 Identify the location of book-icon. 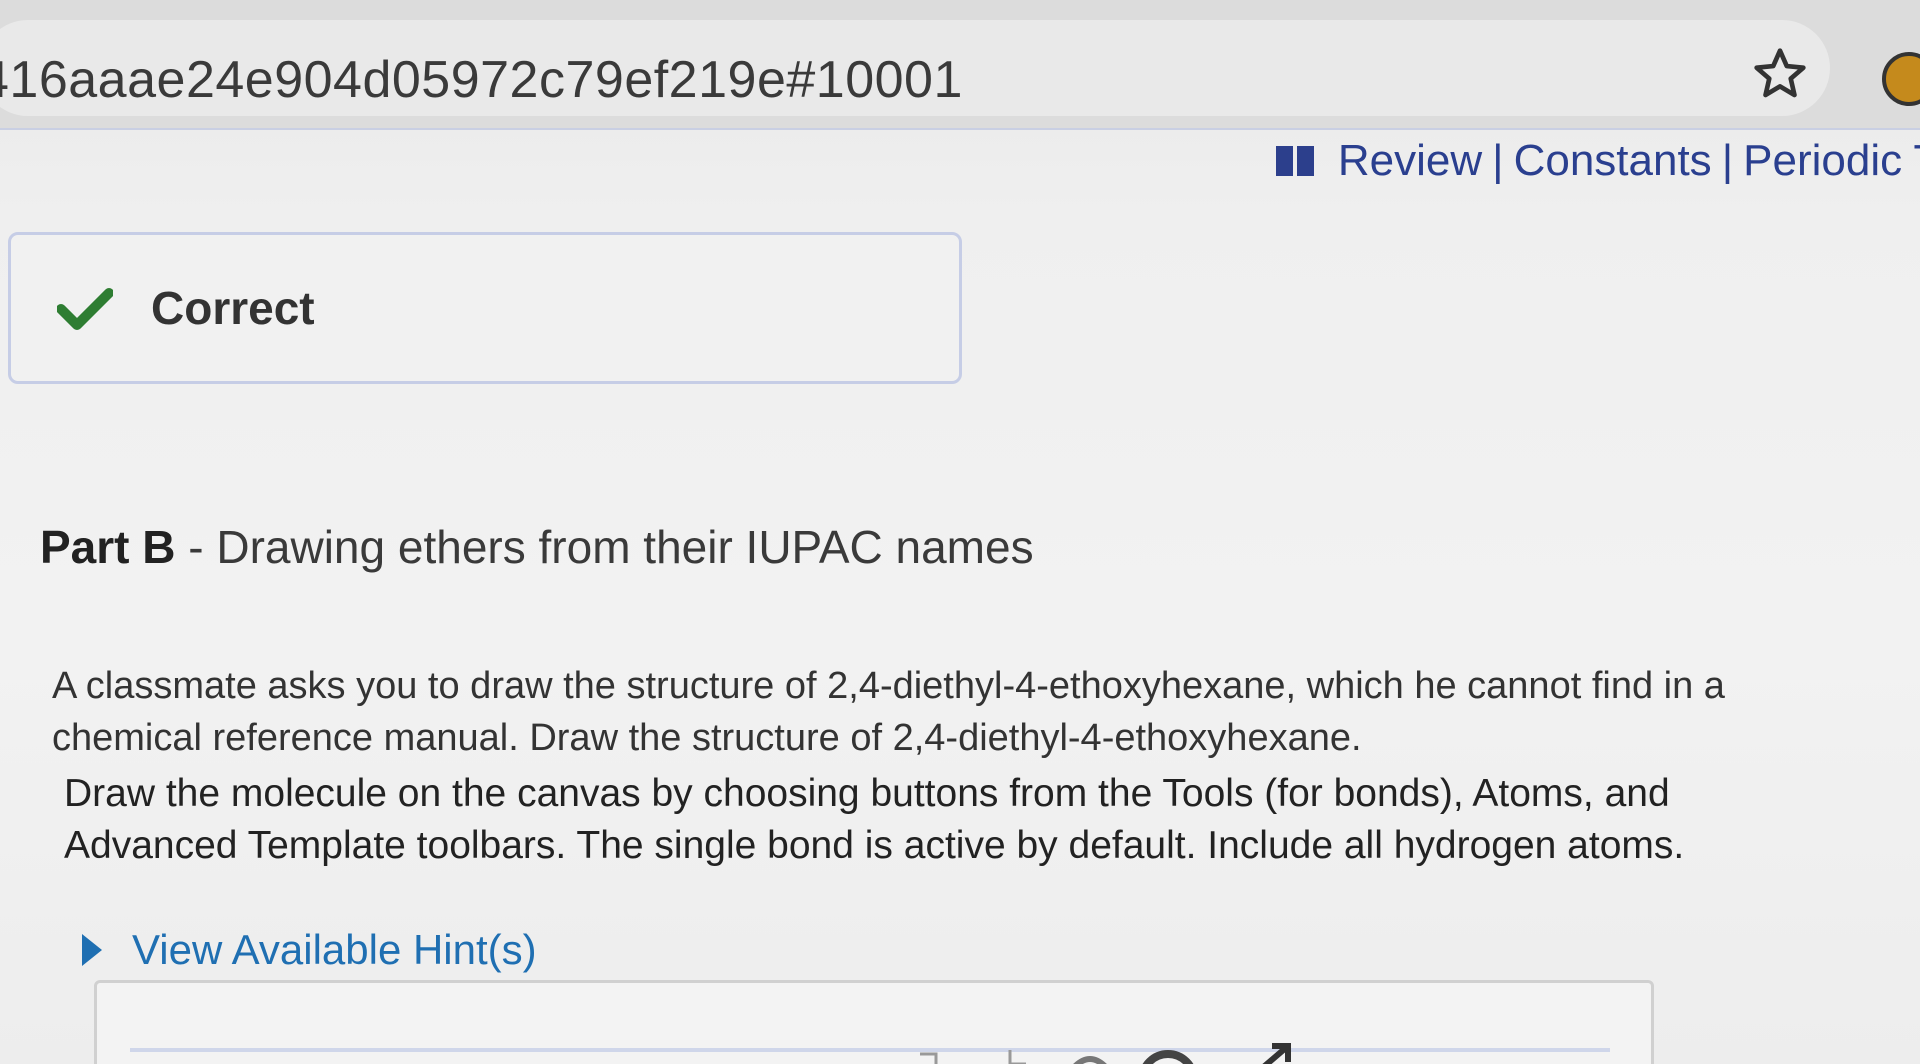
(1294, 161).